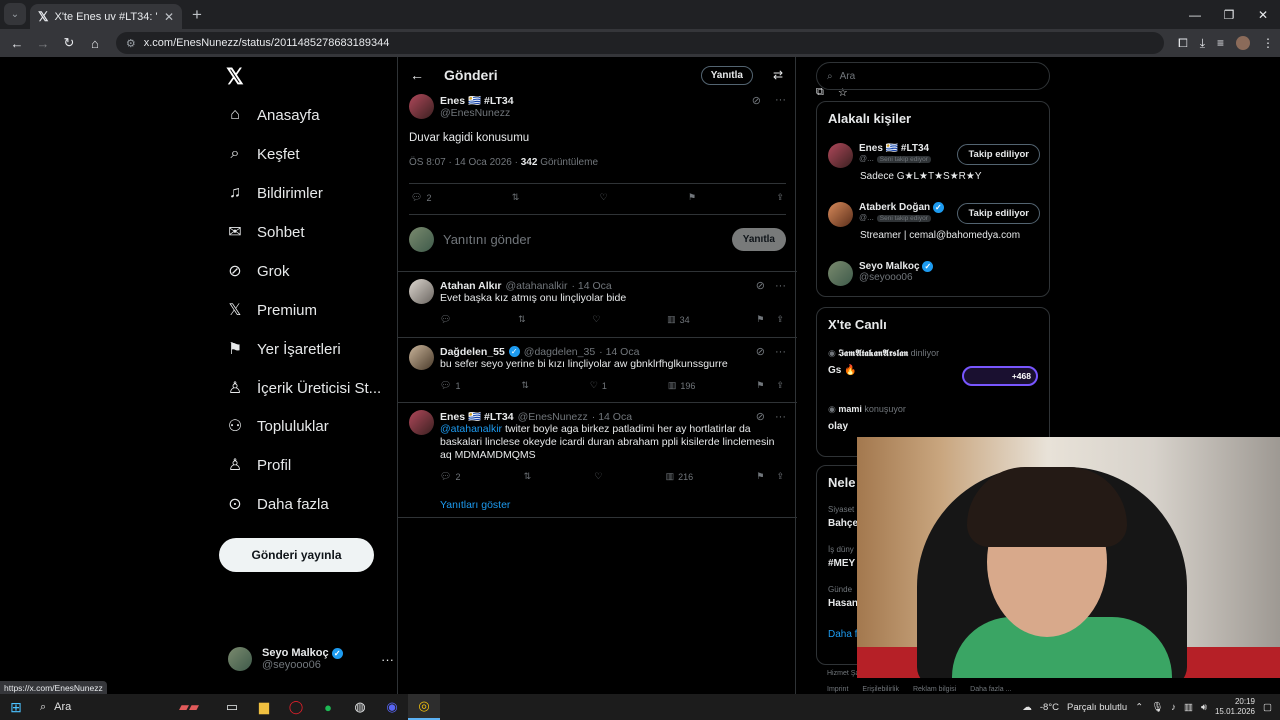  What do you see at coordinates (265, 232) in the screenshot?
I see `sidebar-item-chat: ✉ Sohbet` at bounding box center [265, 232].